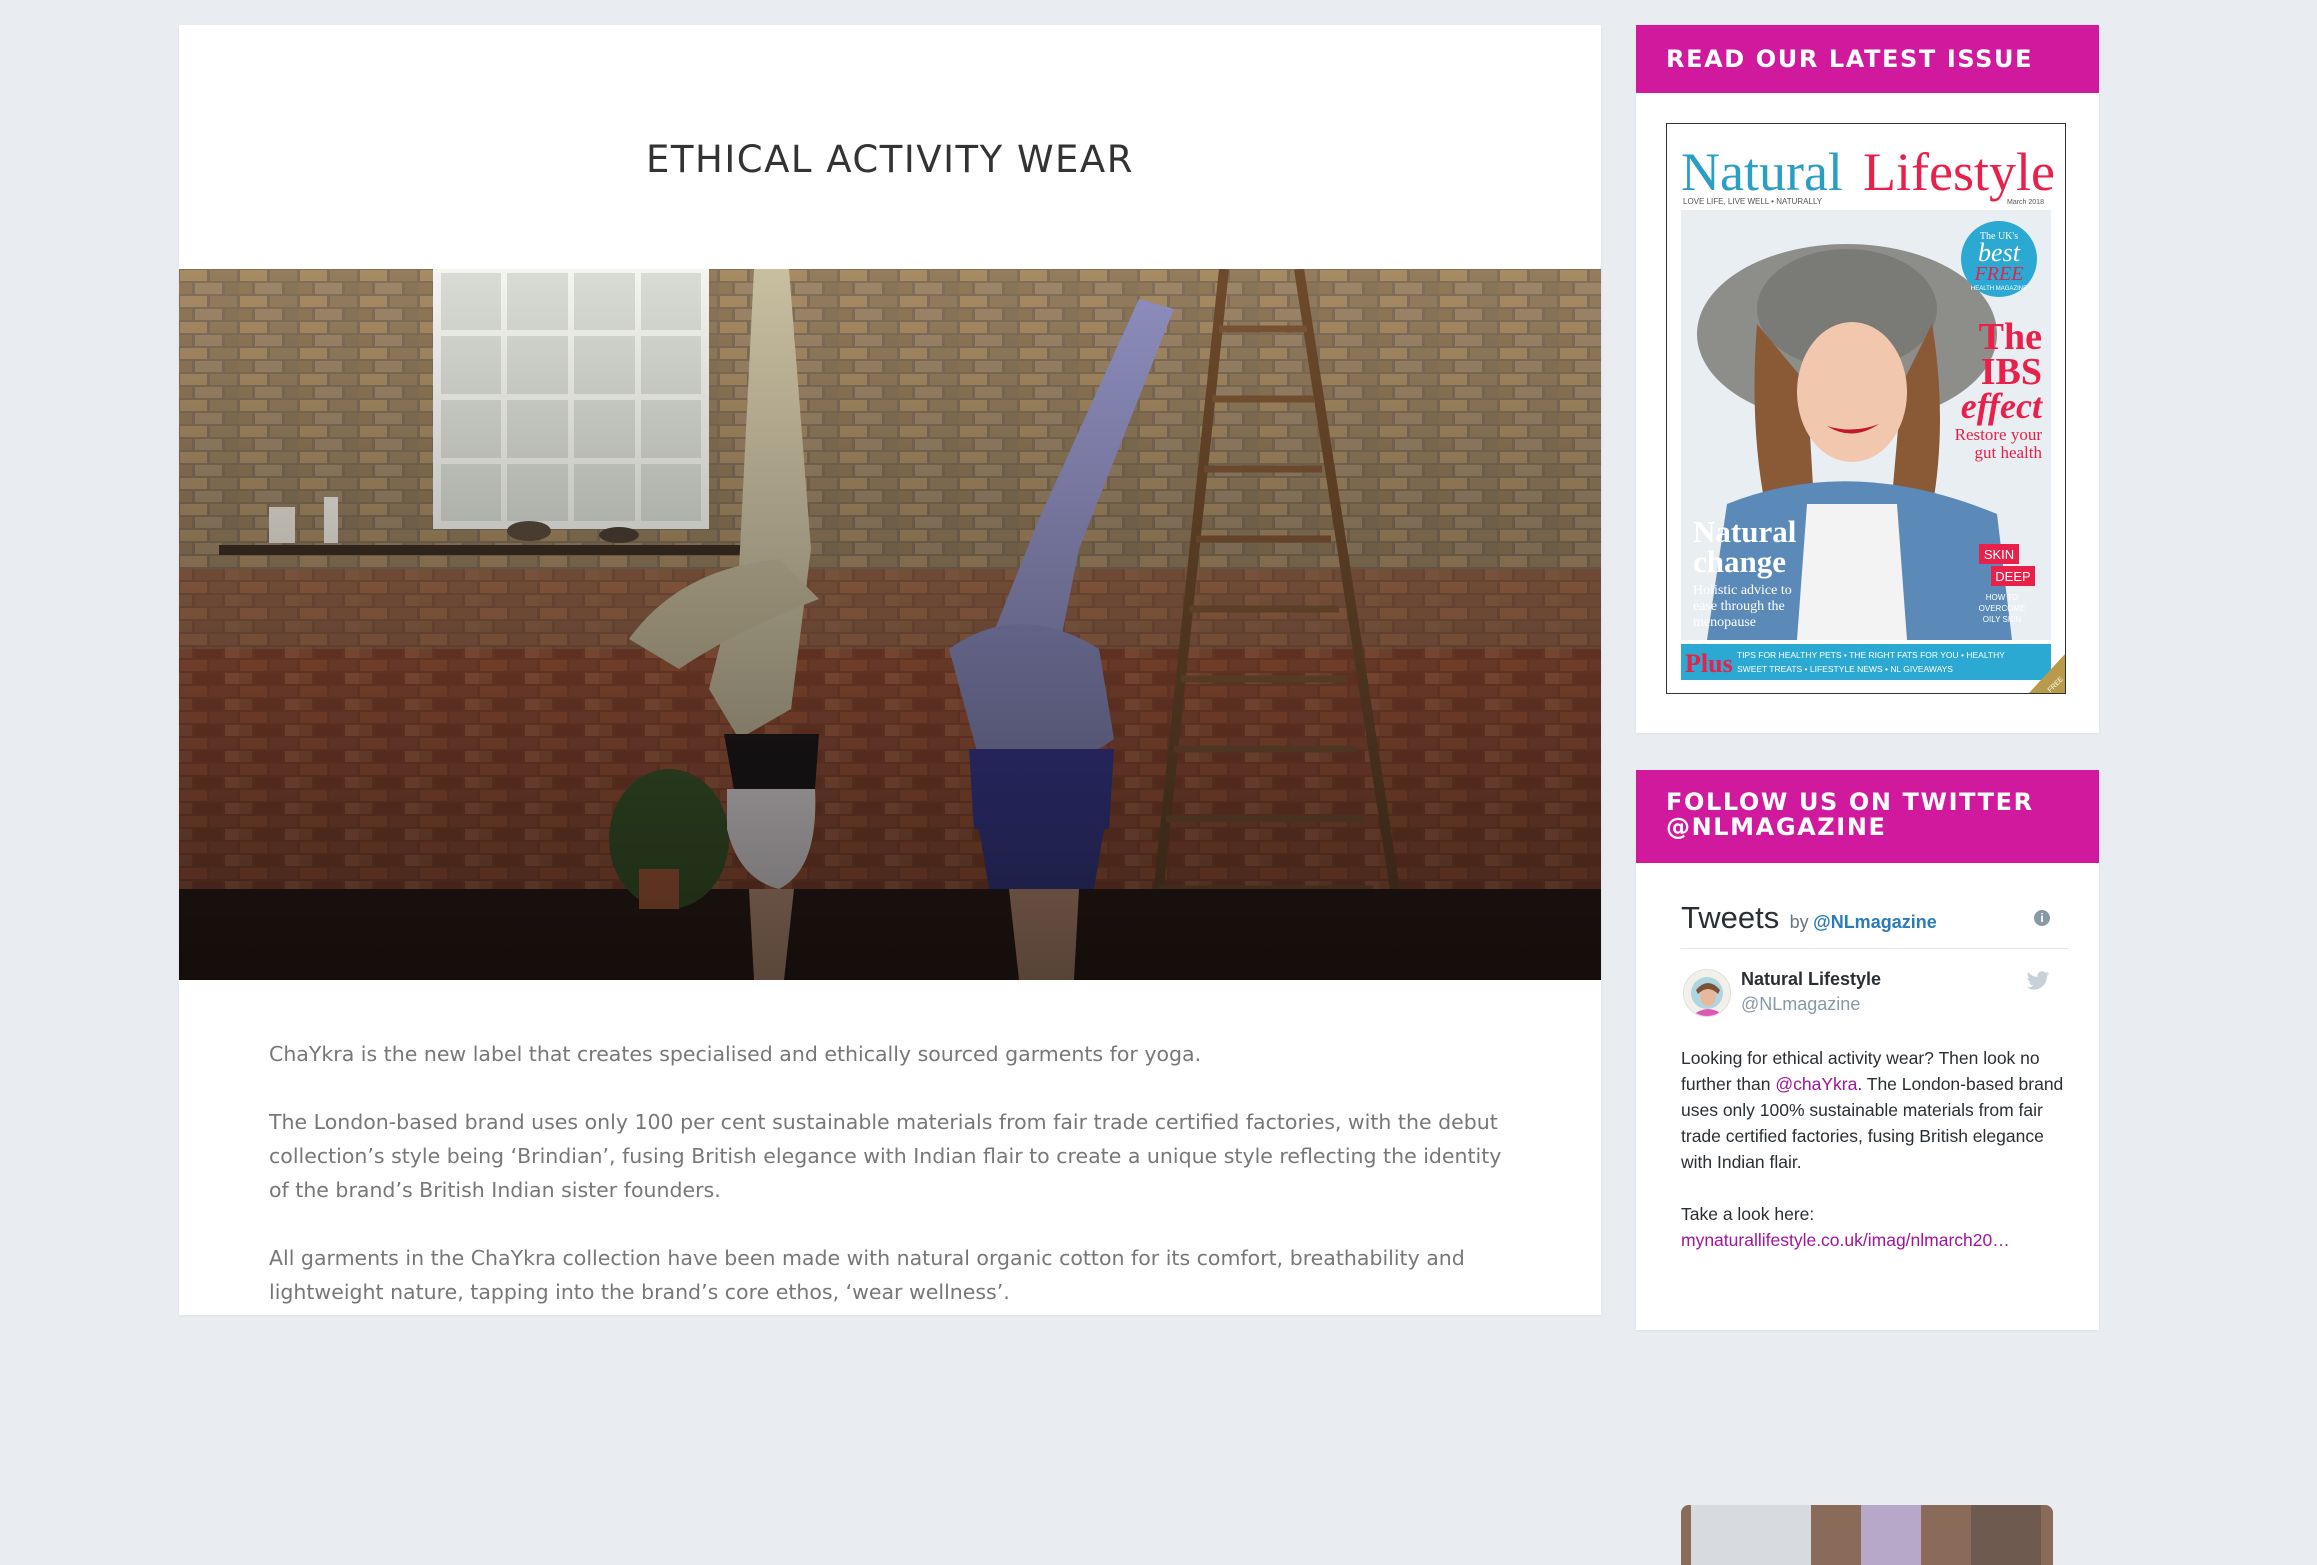 The width and height of the screenshot is (2317, 1565). Describe the element at coordinates (1739, 561) in the screenshot. I see `cover-side-story: change` at that location.